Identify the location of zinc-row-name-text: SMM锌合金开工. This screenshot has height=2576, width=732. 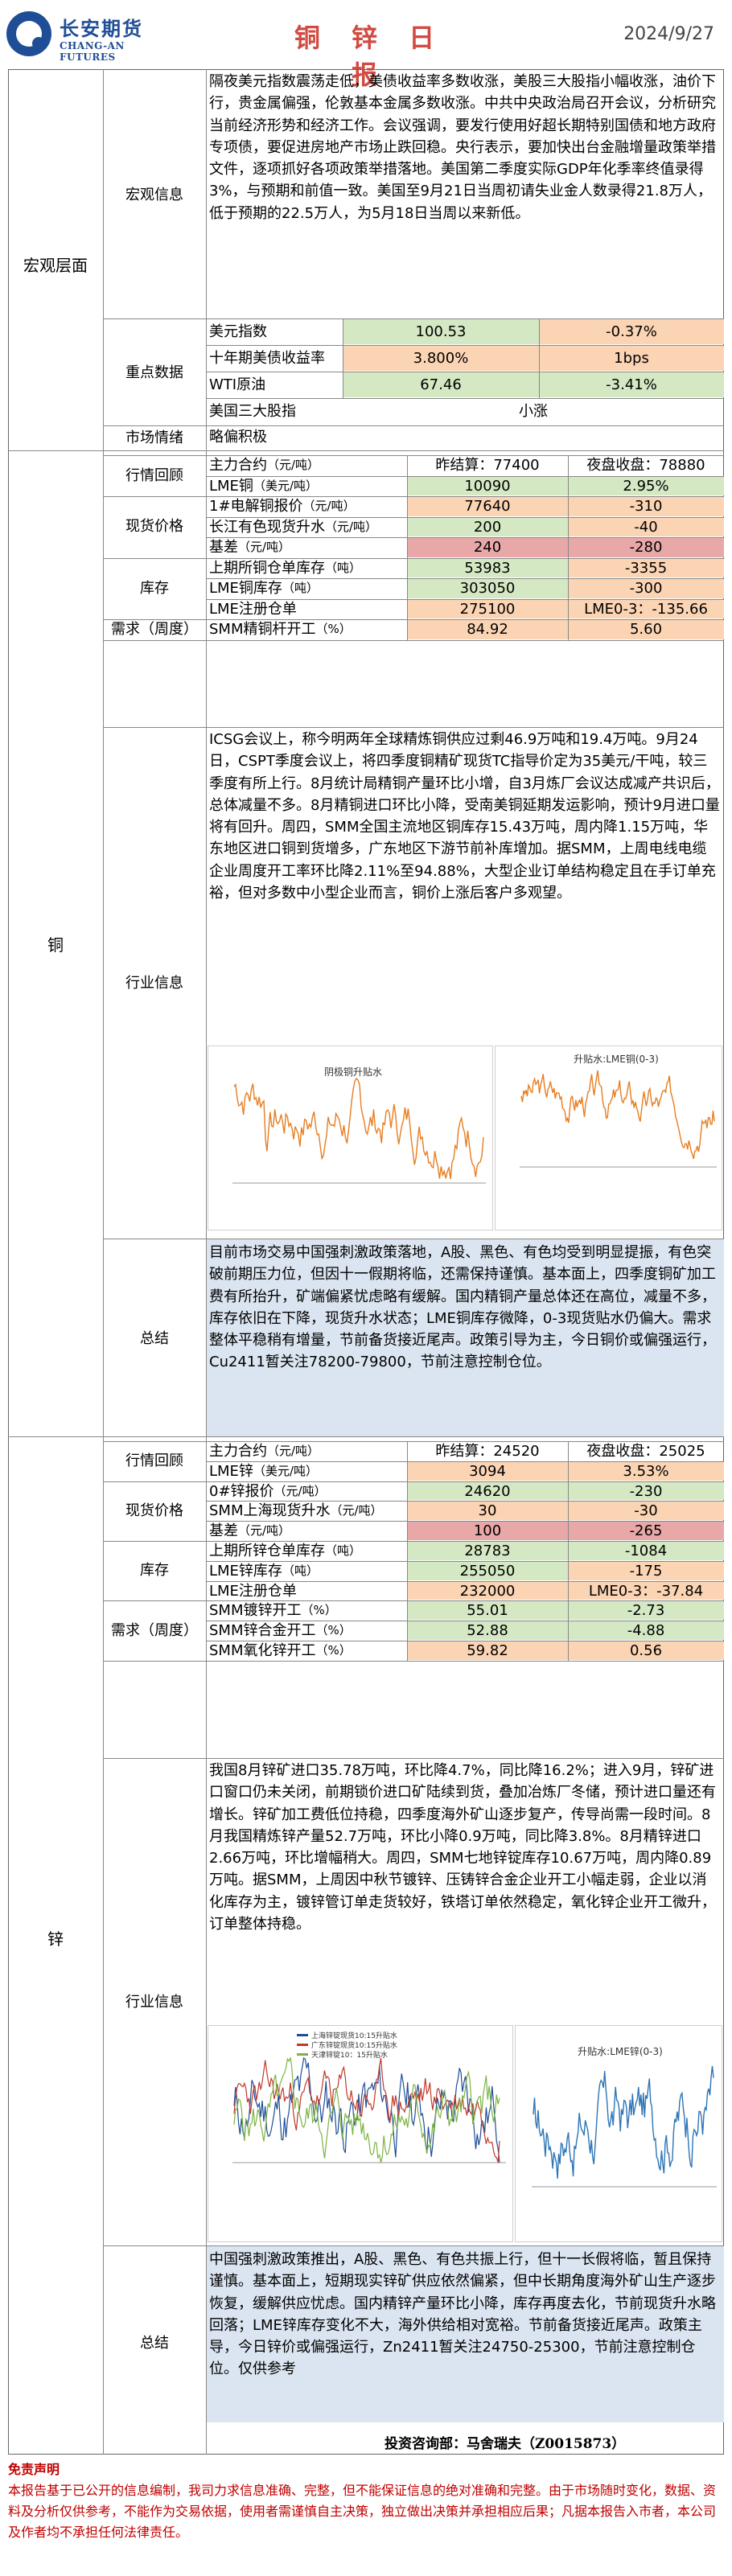
(262, 1631).